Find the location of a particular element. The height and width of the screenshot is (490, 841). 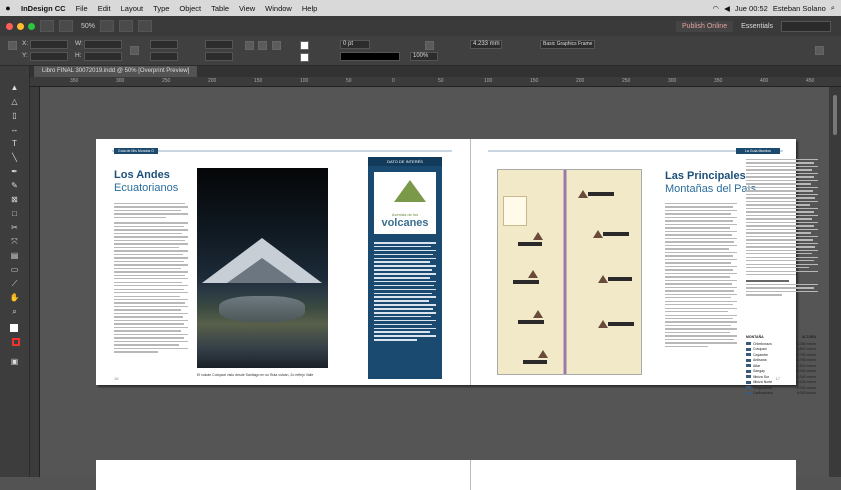

constrain-proportions-icon is located at coordinates (134, 50).